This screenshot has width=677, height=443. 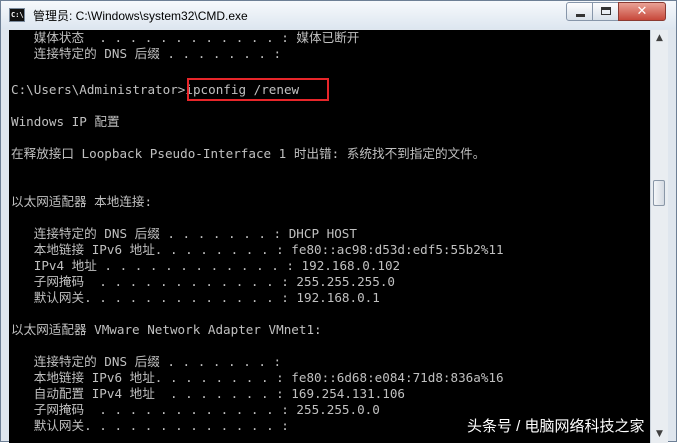 What do you see at coordinates (659, 193) in the screenshot?
I see `scrollbar-thumb` at bounding box center [659, 193].